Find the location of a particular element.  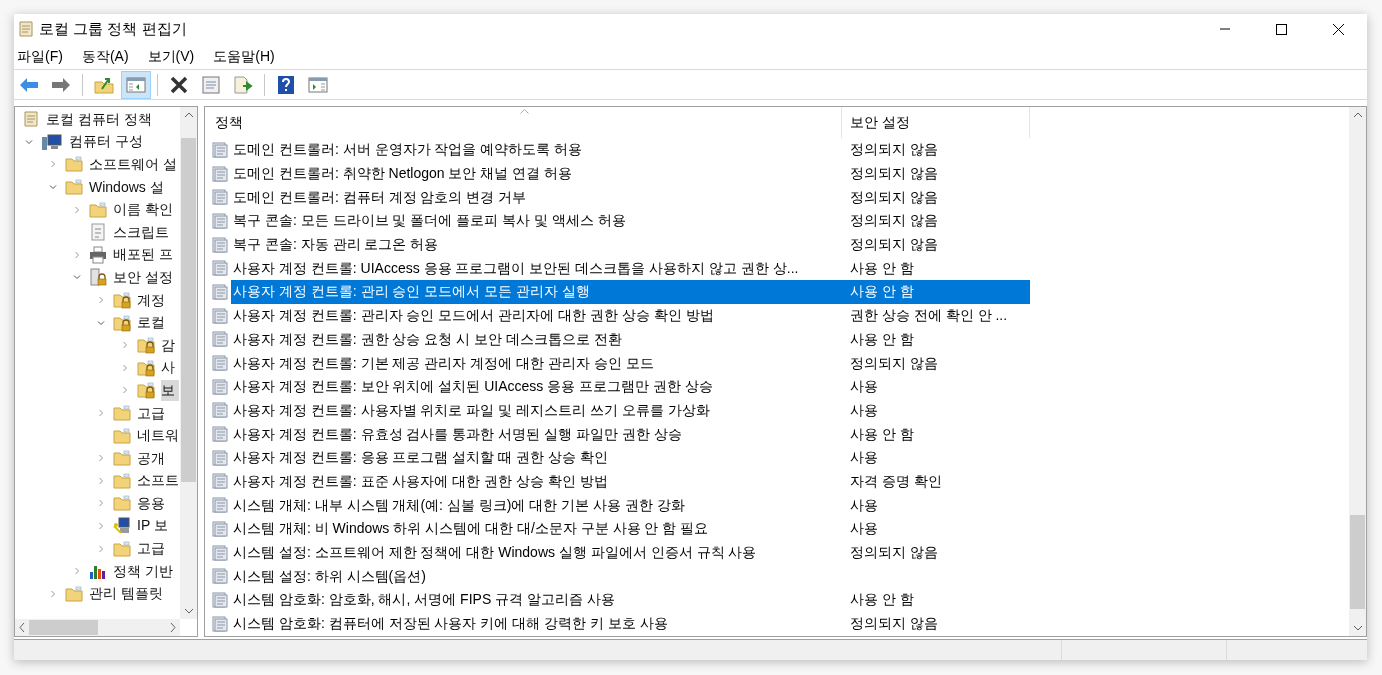

policy-name: 사용자 계정 컨트롤: 표준 사용자에 대한 권한 상승 확인 방법 is located at coordinates (420, 481).